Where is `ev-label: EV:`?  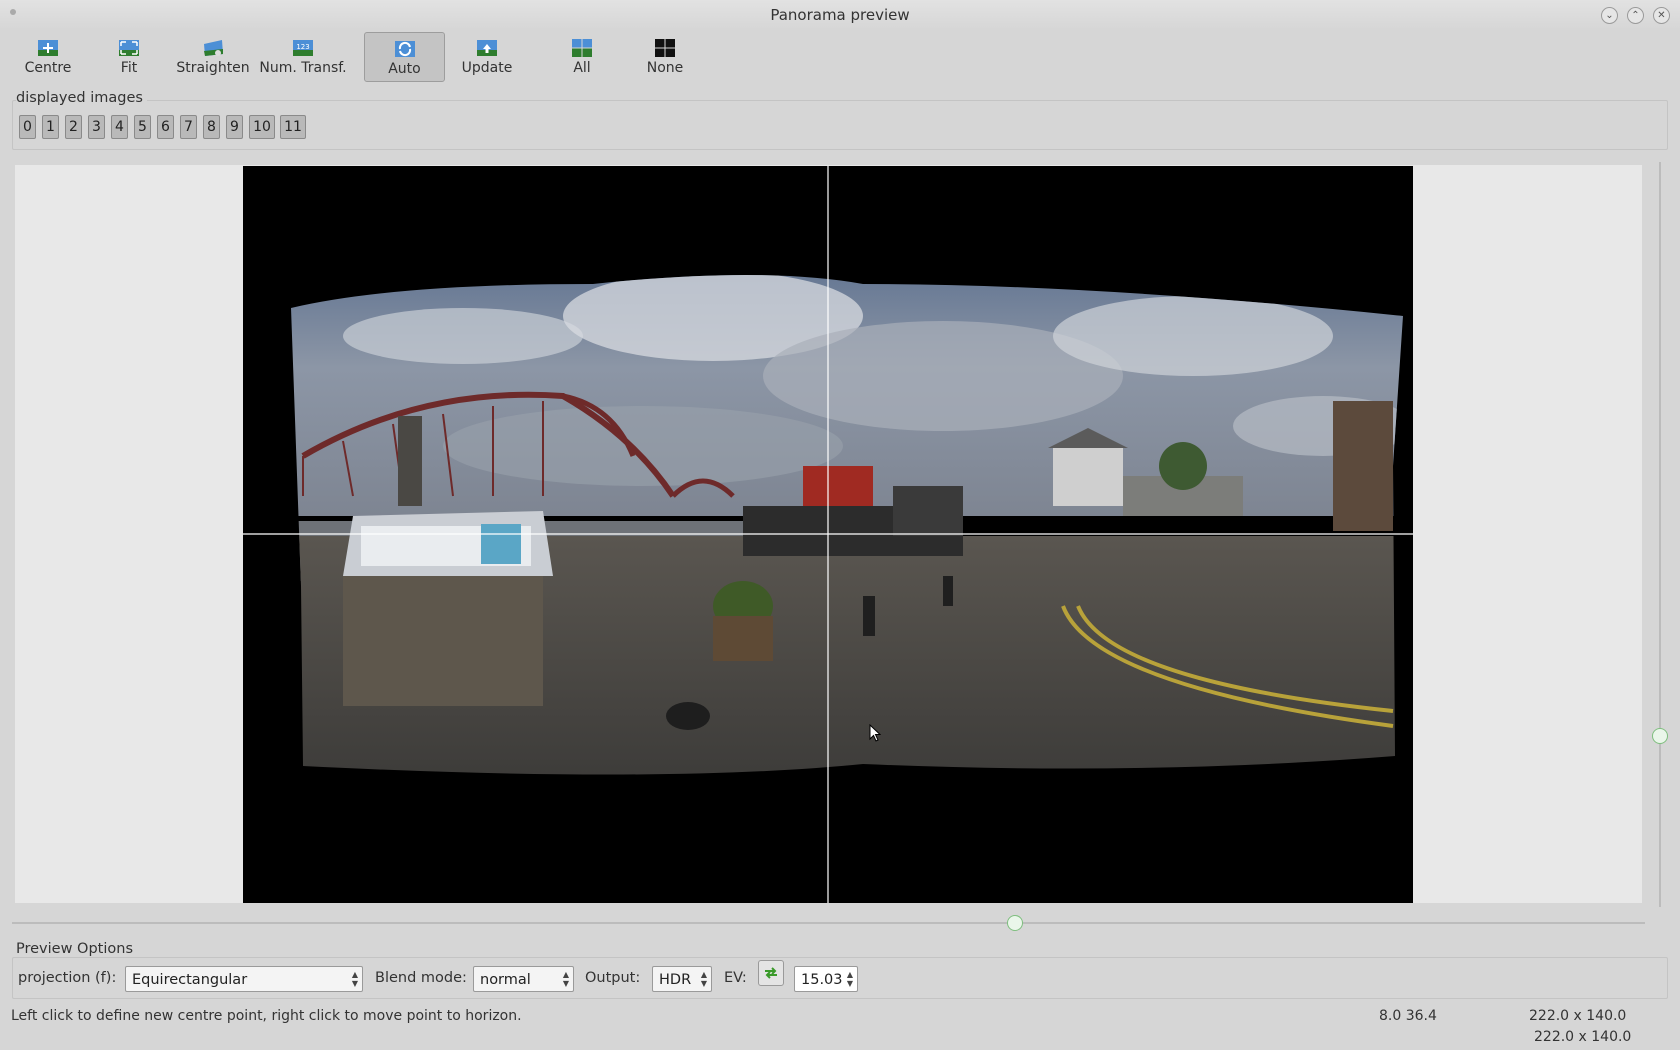 ev-label: EV: is located at coordinates (735, 978).